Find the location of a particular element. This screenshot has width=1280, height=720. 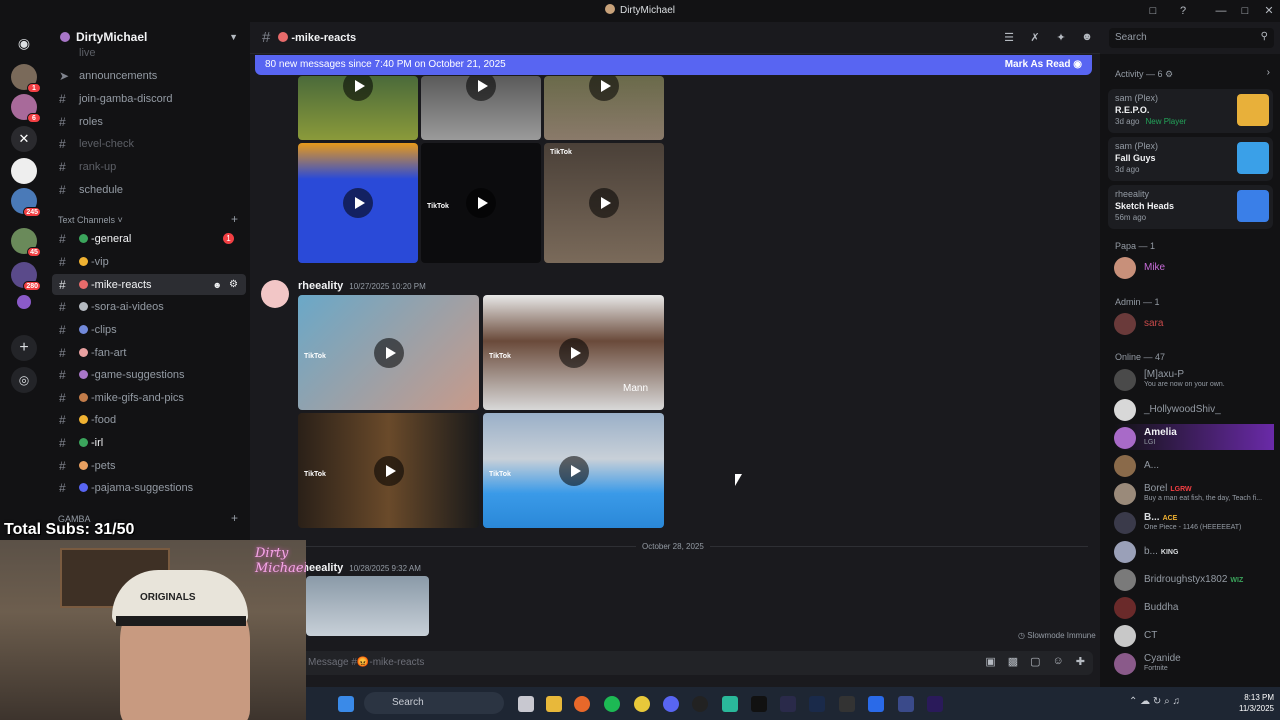

channel-game-suggestions: # -game-suggestions is located at coordinates (149, 374).